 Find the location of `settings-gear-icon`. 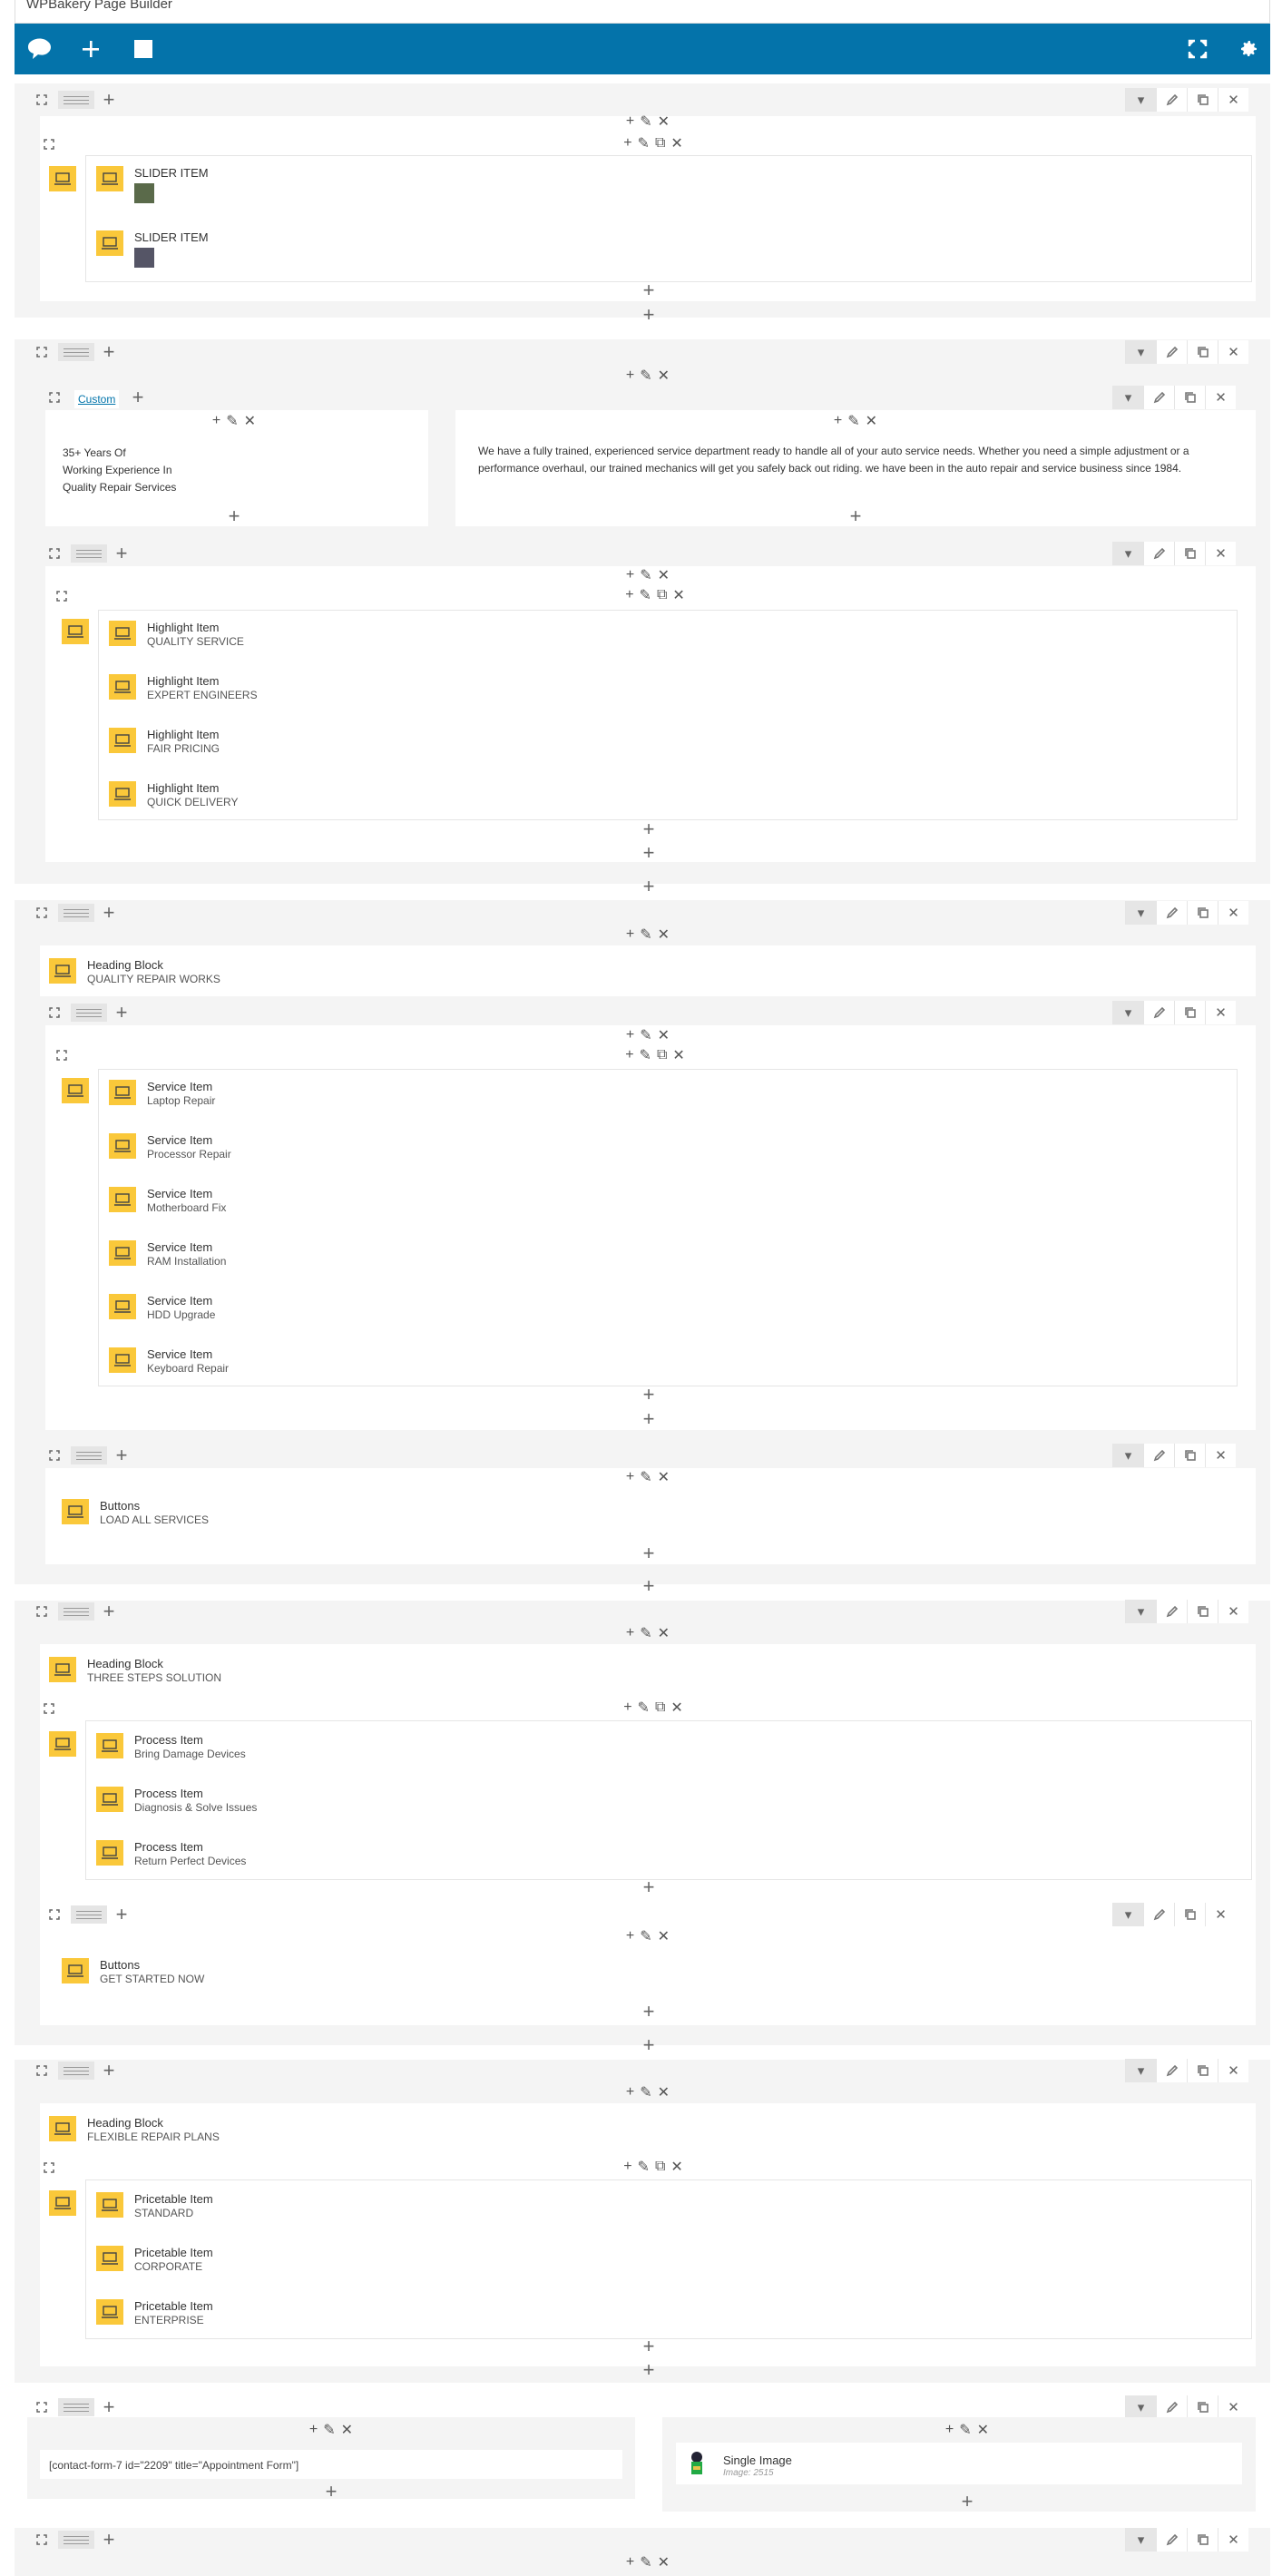

settings-gear-icon is located at coordinates (1248, 49).